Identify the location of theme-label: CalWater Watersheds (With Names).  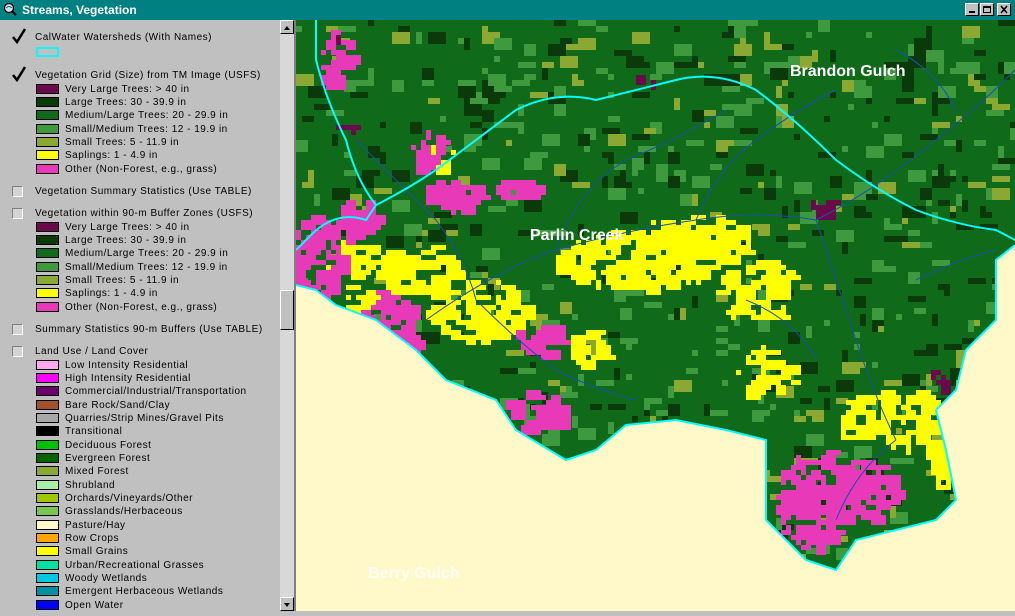
(123, 37).